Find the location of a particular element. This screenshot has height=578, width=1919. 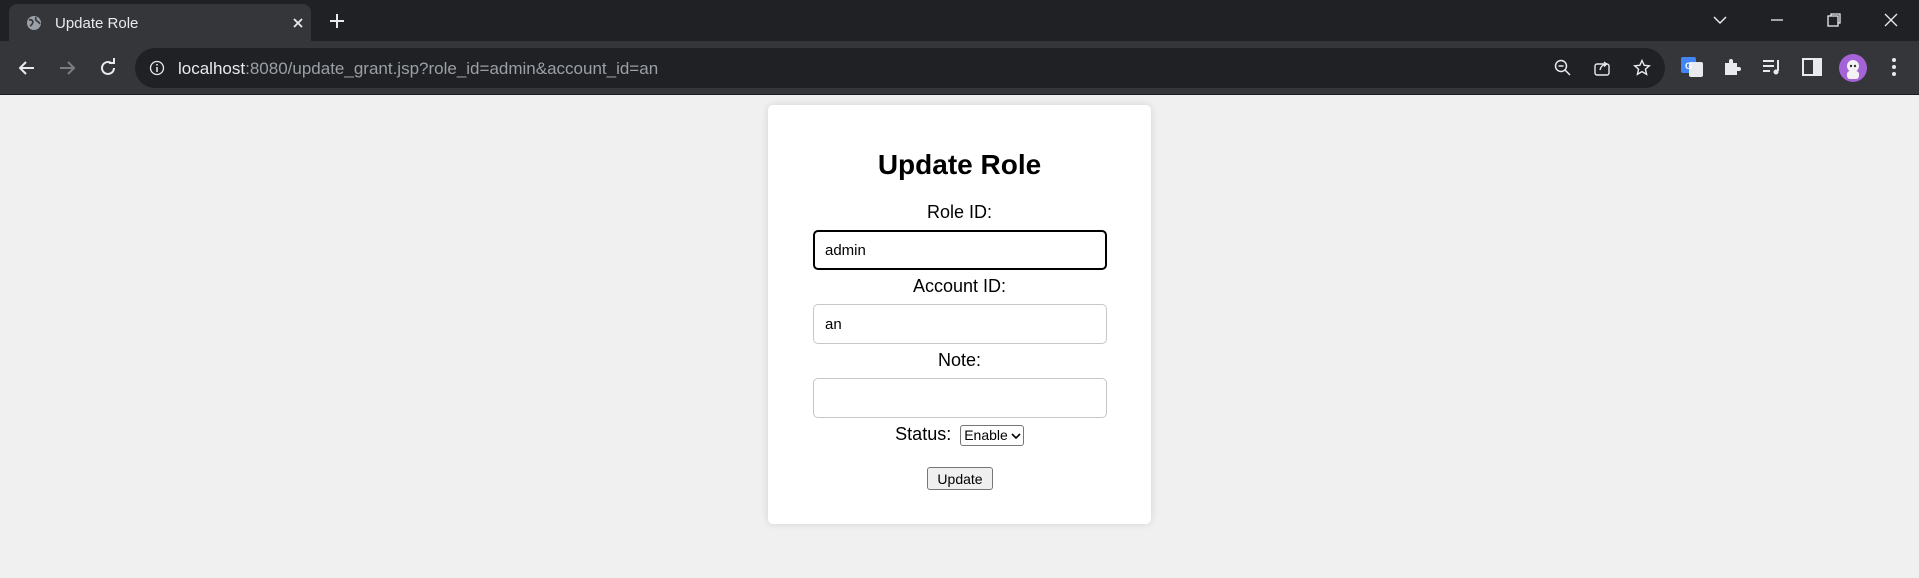

tab-title: Update Role is located at coordinates (97, 23).